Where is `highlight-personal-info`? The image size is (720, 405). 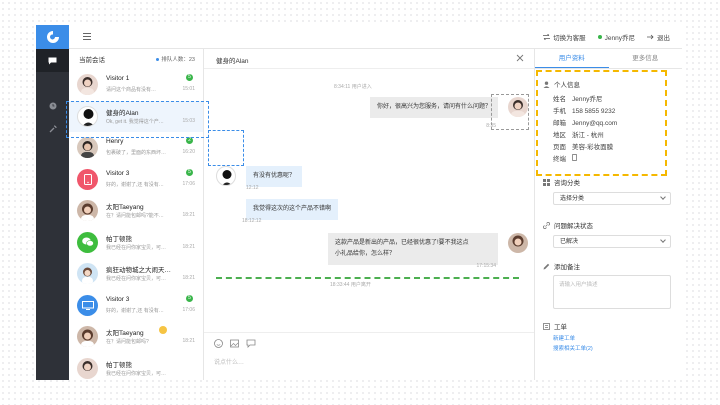
highlight-personal-info is located at coordinates (601, 123).